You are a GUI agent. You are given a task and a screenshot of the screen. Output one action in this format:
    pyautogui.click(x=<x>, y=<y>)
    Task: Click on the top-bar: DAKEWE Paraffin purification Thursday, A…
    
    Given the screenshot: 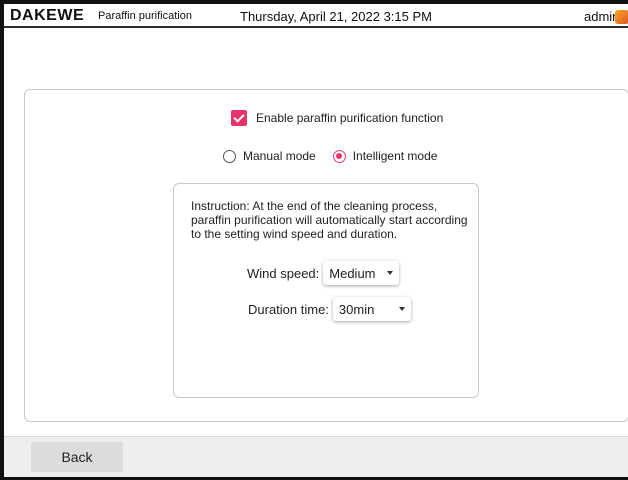 What is the action you would take?
    pyautogui.click(x=316, y=16)
    